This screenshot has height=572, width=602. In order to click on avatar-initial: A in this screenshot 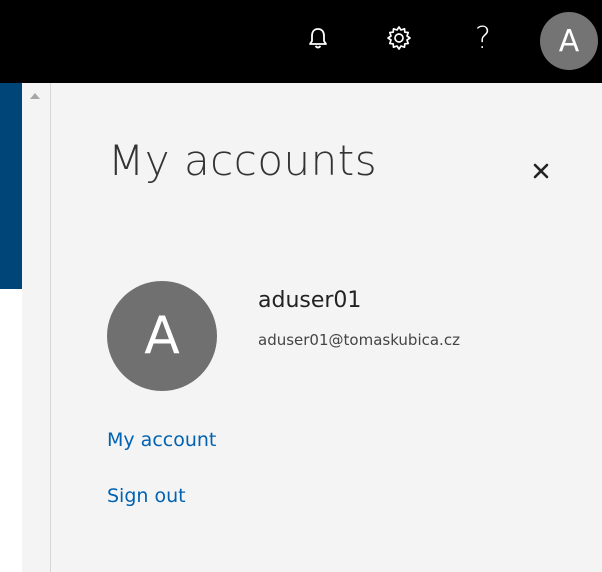, I will do `click(569, 41)`.